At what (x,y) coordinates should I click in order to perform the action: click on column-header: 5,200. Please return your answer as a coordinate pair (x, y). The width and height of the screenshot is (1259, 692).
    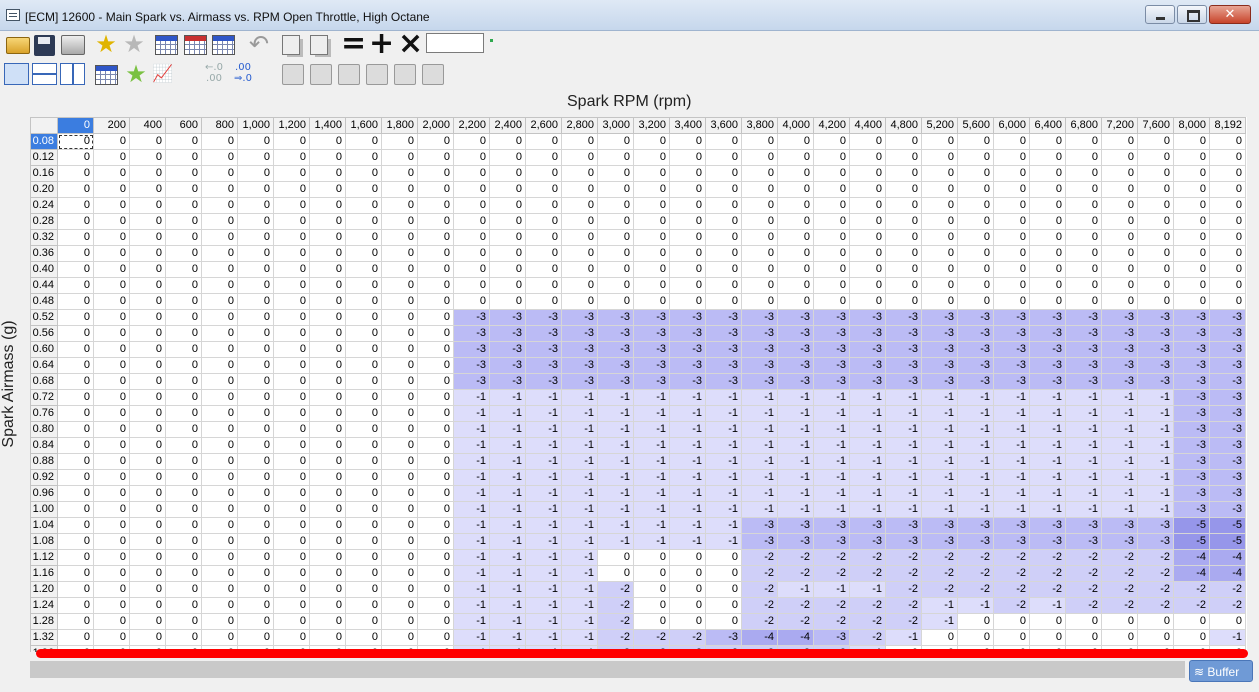
    Looking at the image, I should click on (939, 125).